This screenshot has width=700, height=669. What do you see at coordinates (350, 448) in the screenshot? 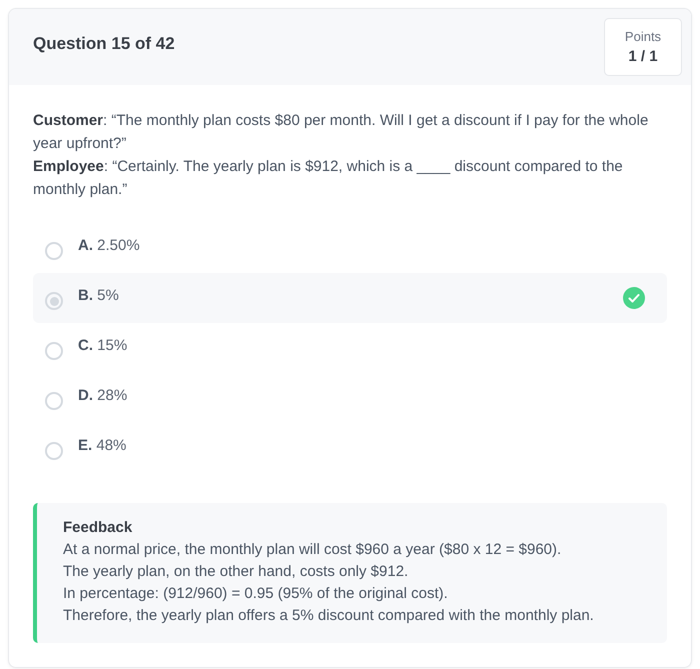
I see `answer-option: E. 48%` at bounding box center [350, 448].